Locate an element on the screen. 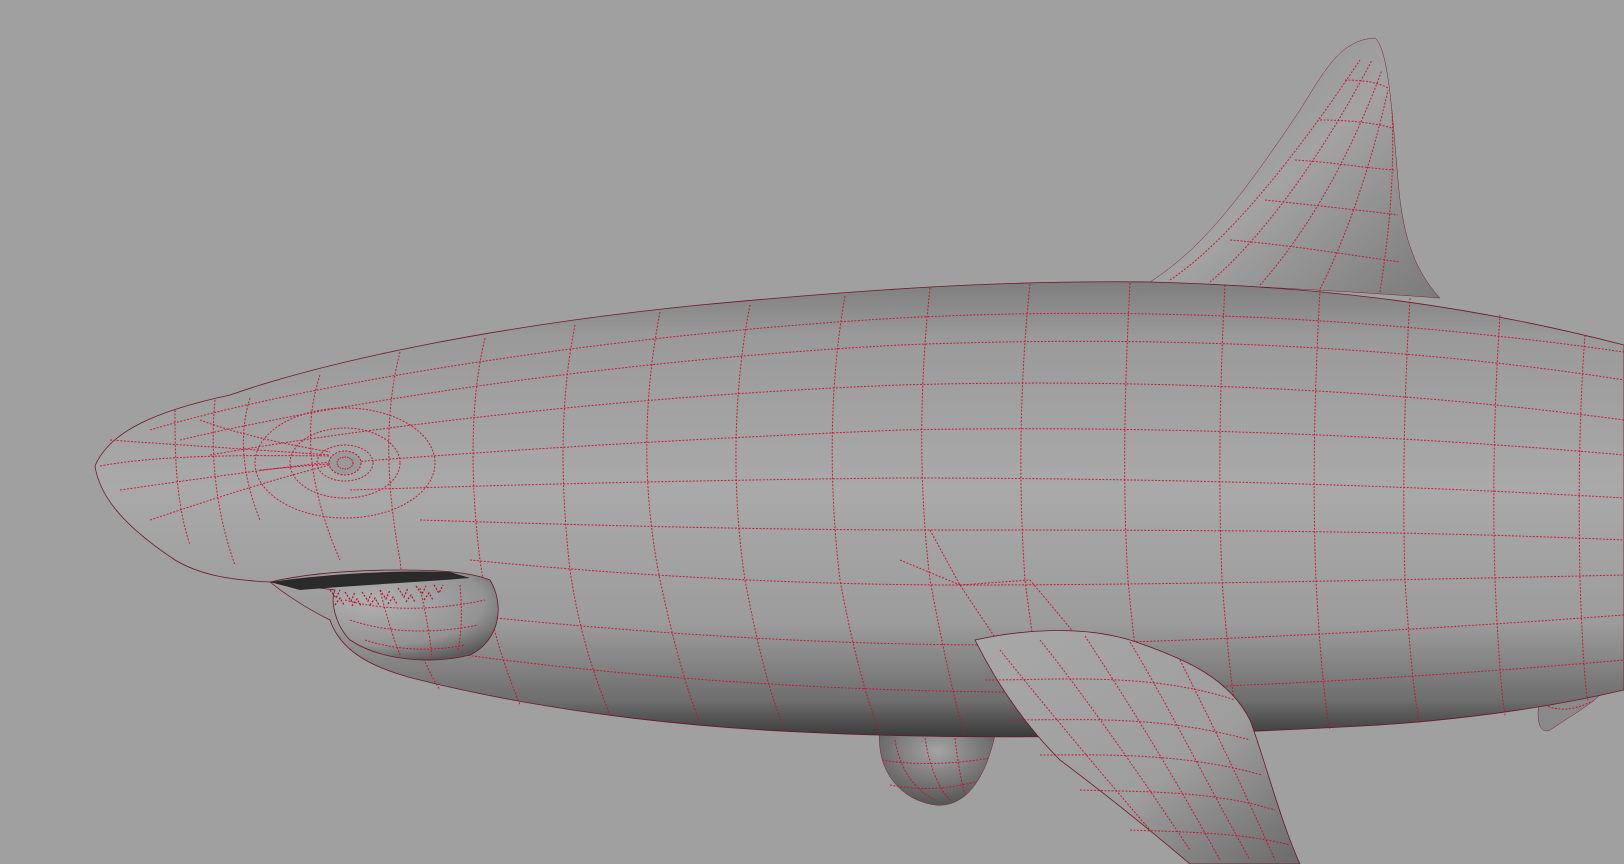 The width and height of the screenshot is (1624, 864). lower-jaw is located at coordinates (384, 615).